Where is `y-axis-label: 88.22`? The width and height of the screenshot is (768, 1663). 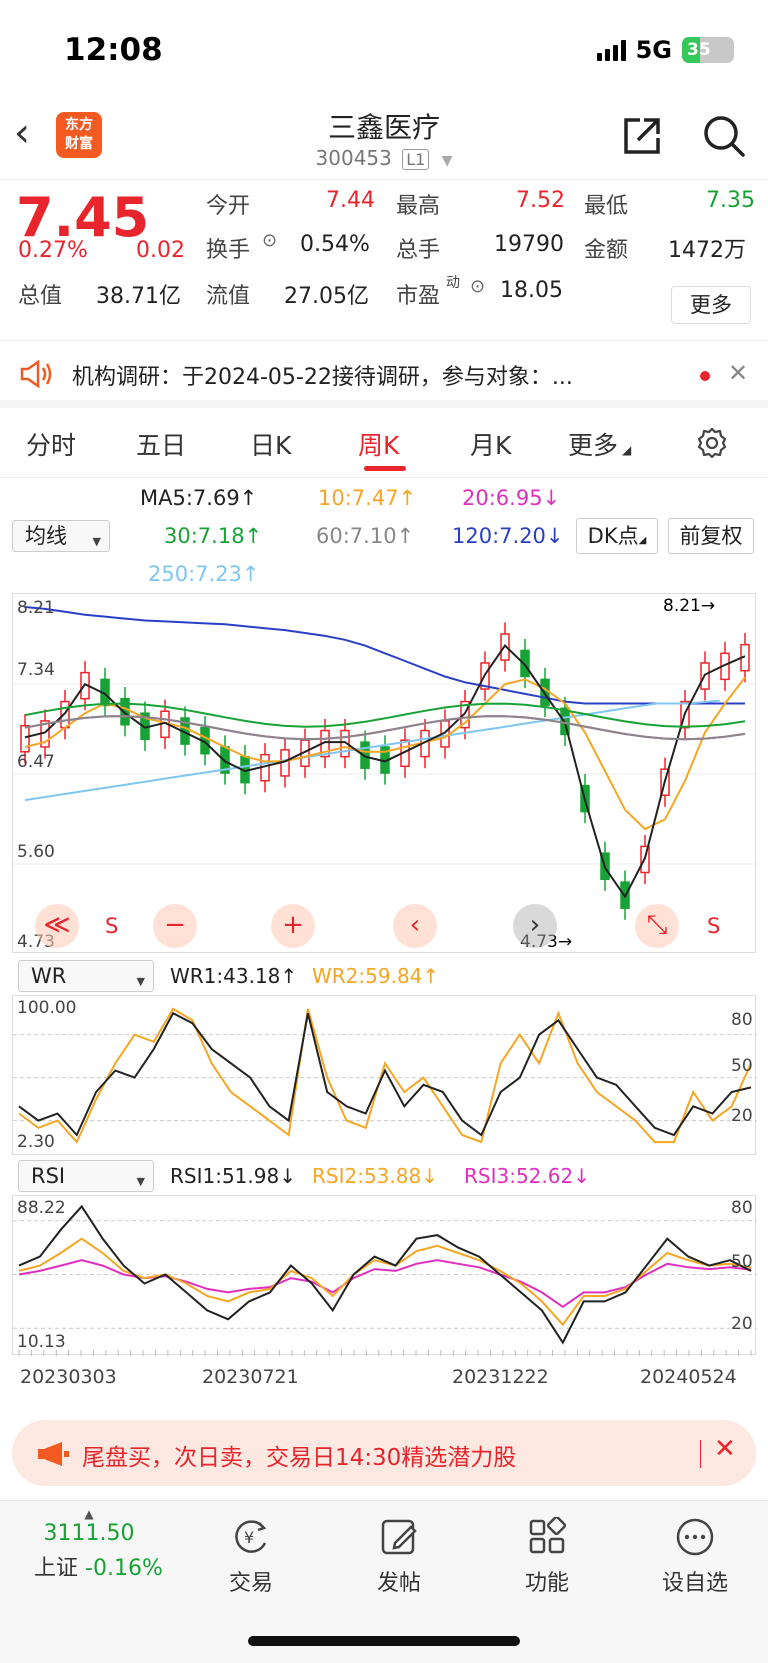
y-axis-label: 88.22 is located at coordinates (41, 1208).